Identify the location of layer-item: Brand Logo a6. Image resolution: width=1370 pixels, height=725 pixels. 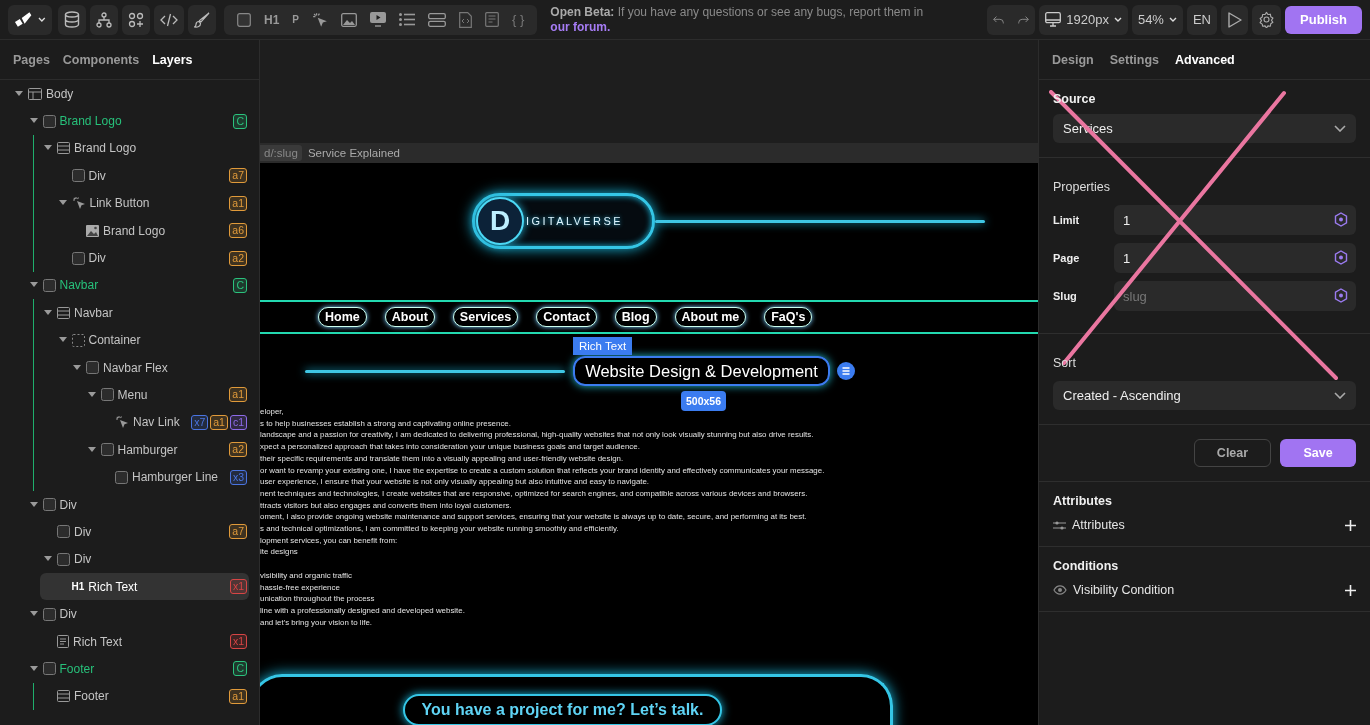
(159, 230).